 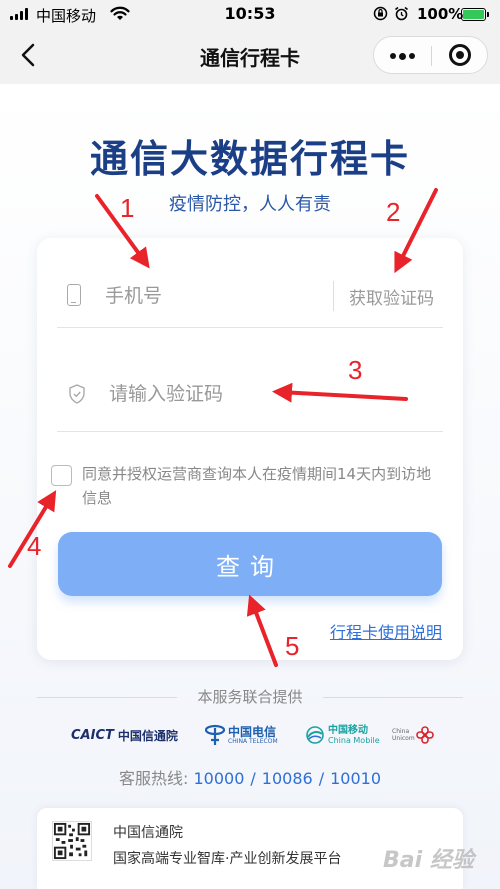 I want to click on hotline-row: 客服热线: 10000/10086/10010, so click(x=250, y=778).